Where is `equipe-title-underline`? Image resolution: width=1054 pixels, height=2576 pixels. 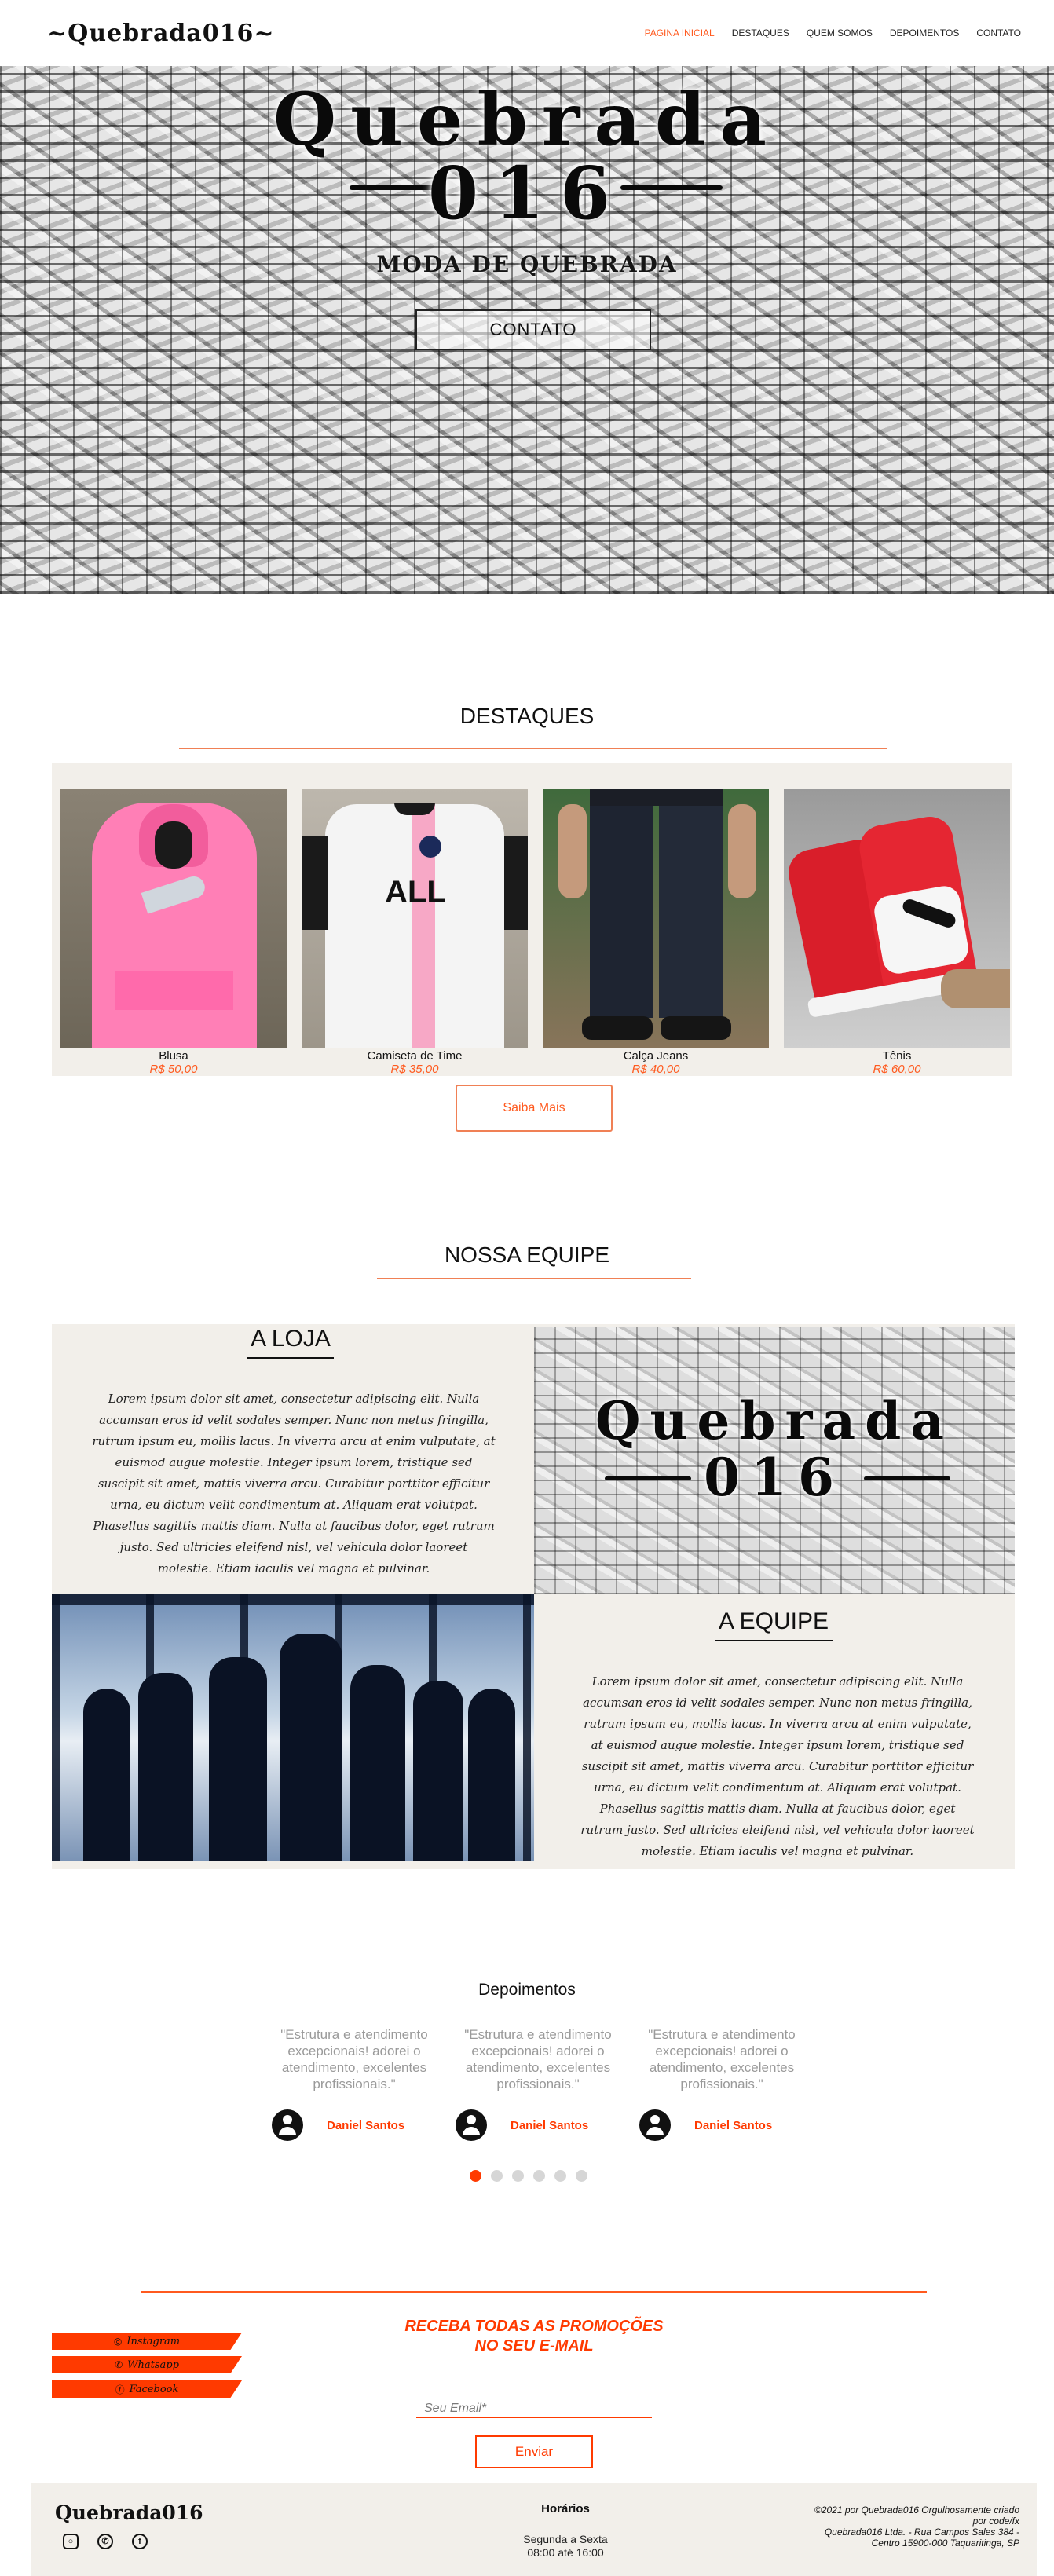
equipe-title-underline is located at coordinates (774, 1641).